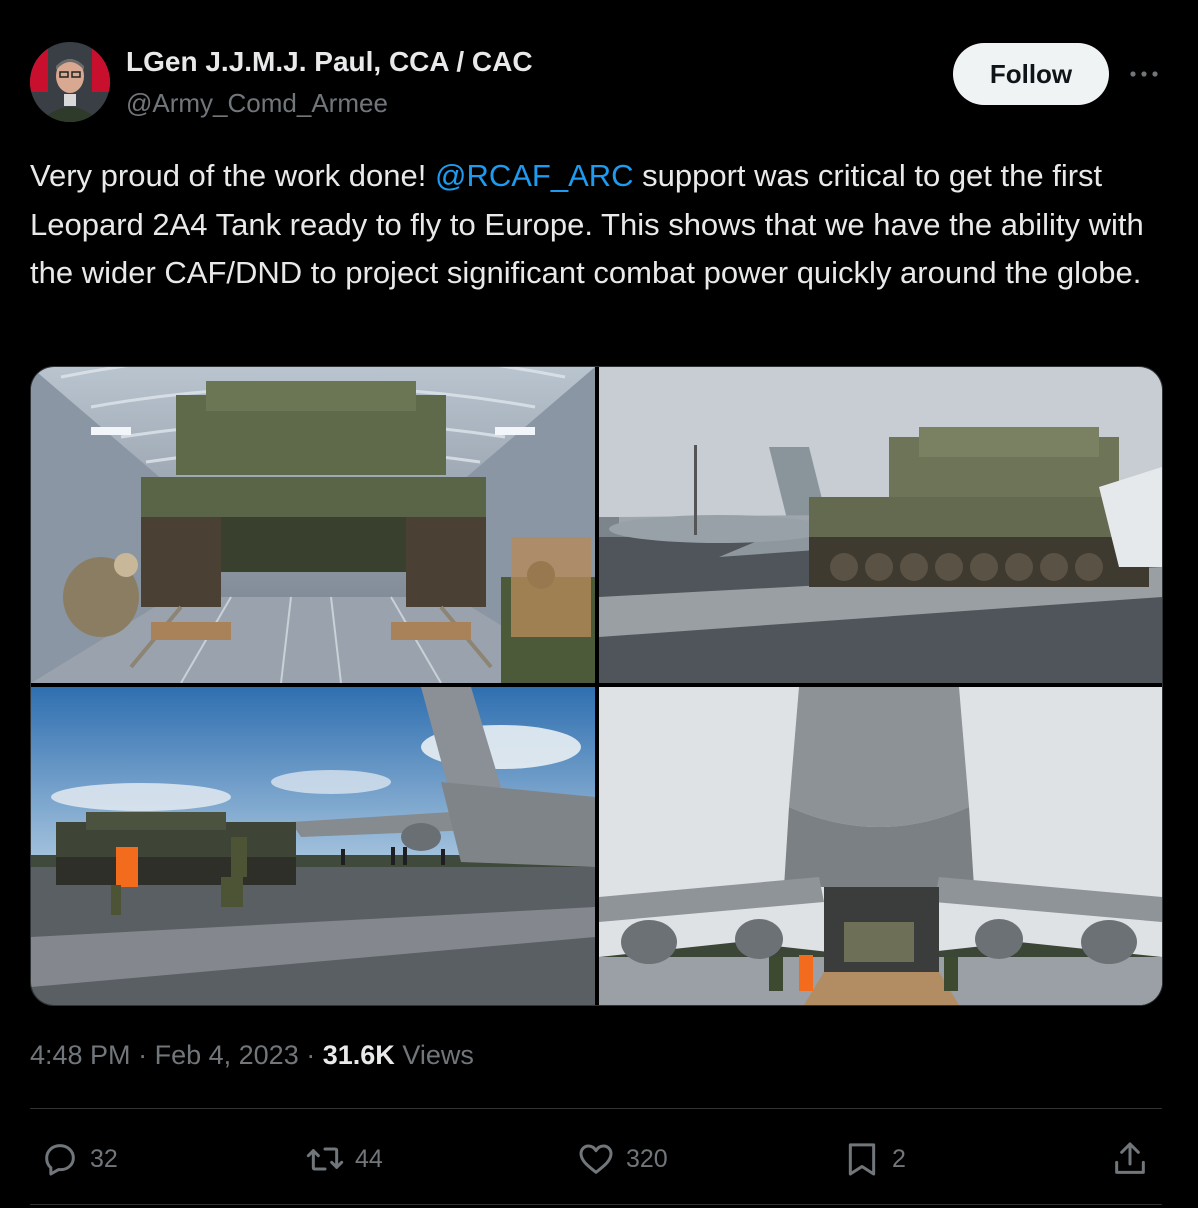  What do you see at coordinates (534, 175) in the screenshot?
I see `mention-link: @RCAF_ARC` at bounding box center [534, 175].